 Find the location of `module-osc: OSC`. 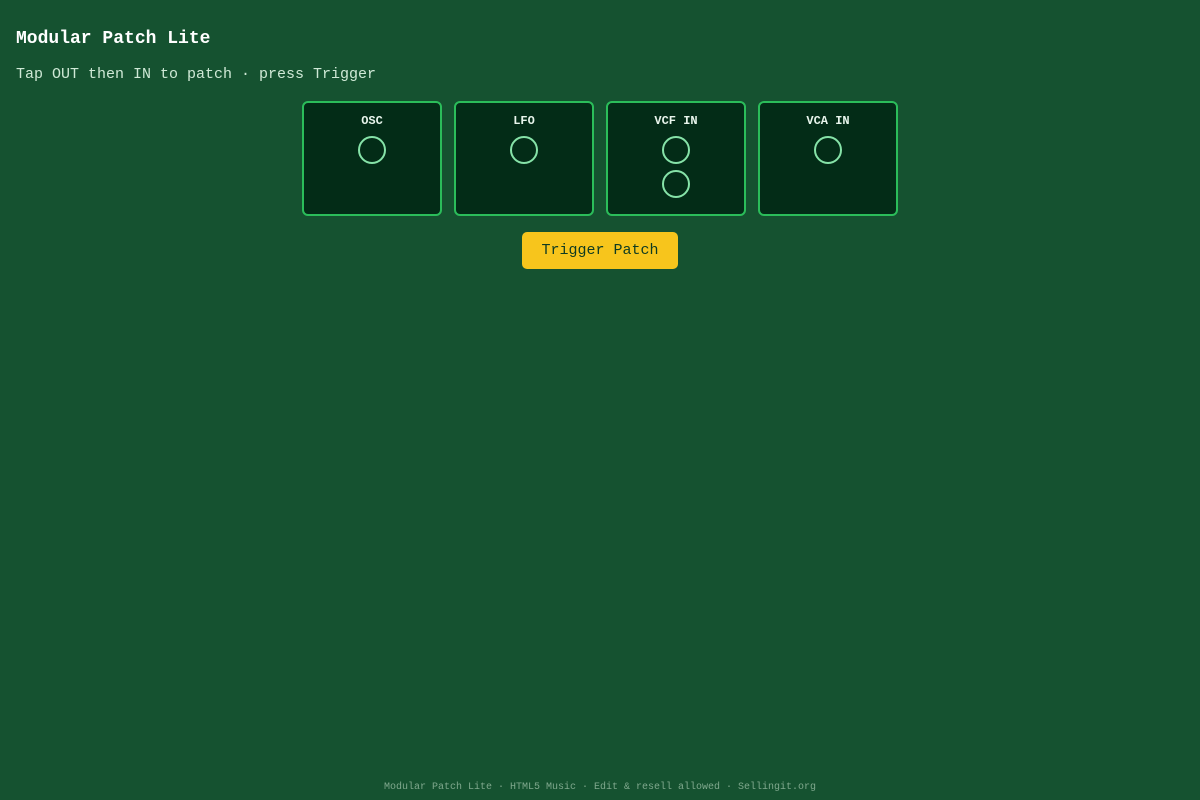

module-osc: OSC is located at coordinates (372, 158).